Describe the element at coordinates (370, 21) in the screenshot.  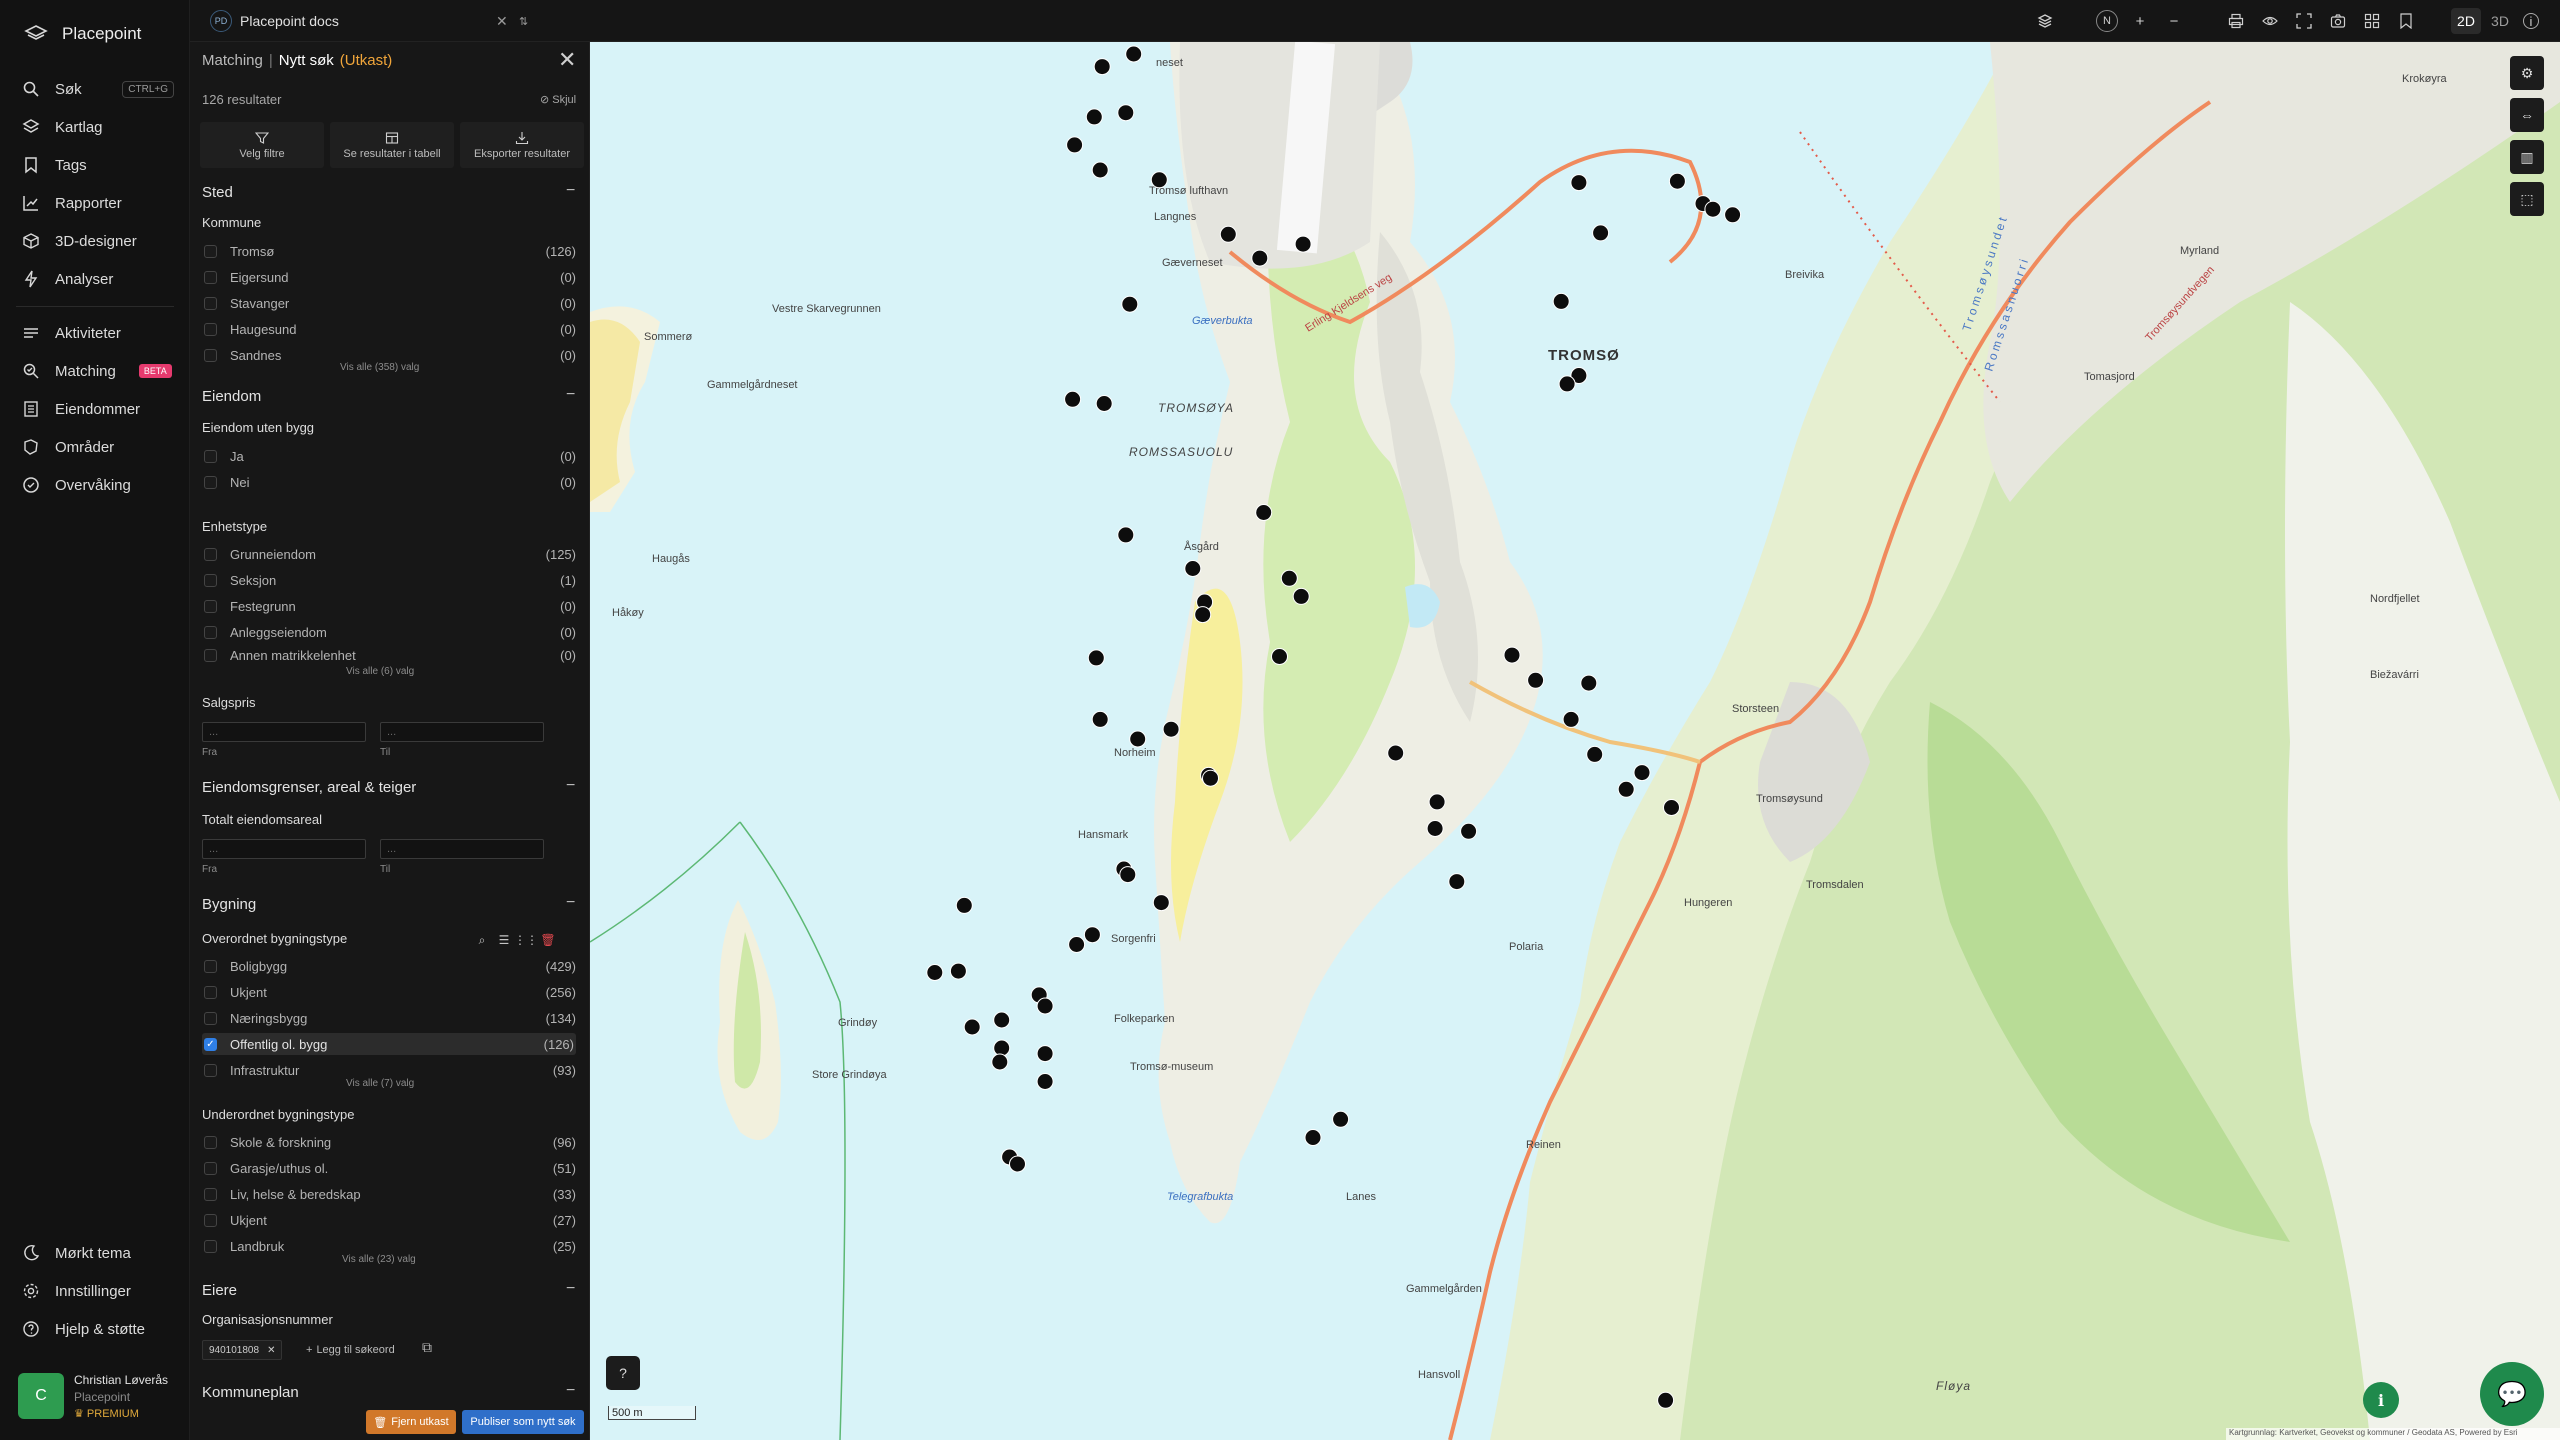
I see `document-tab: PD Placepoint docs ✕ ⇅` at that location.